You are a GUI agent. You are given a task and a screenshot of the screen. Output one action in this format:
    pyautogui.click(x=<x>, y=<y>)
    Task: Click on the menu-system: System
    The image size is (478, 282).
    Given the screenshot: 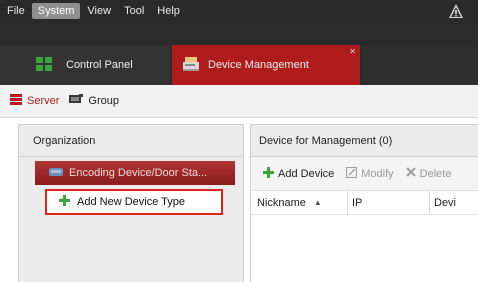 What is the action you would take?
    pyautogui.click(x=56, y=11)
    